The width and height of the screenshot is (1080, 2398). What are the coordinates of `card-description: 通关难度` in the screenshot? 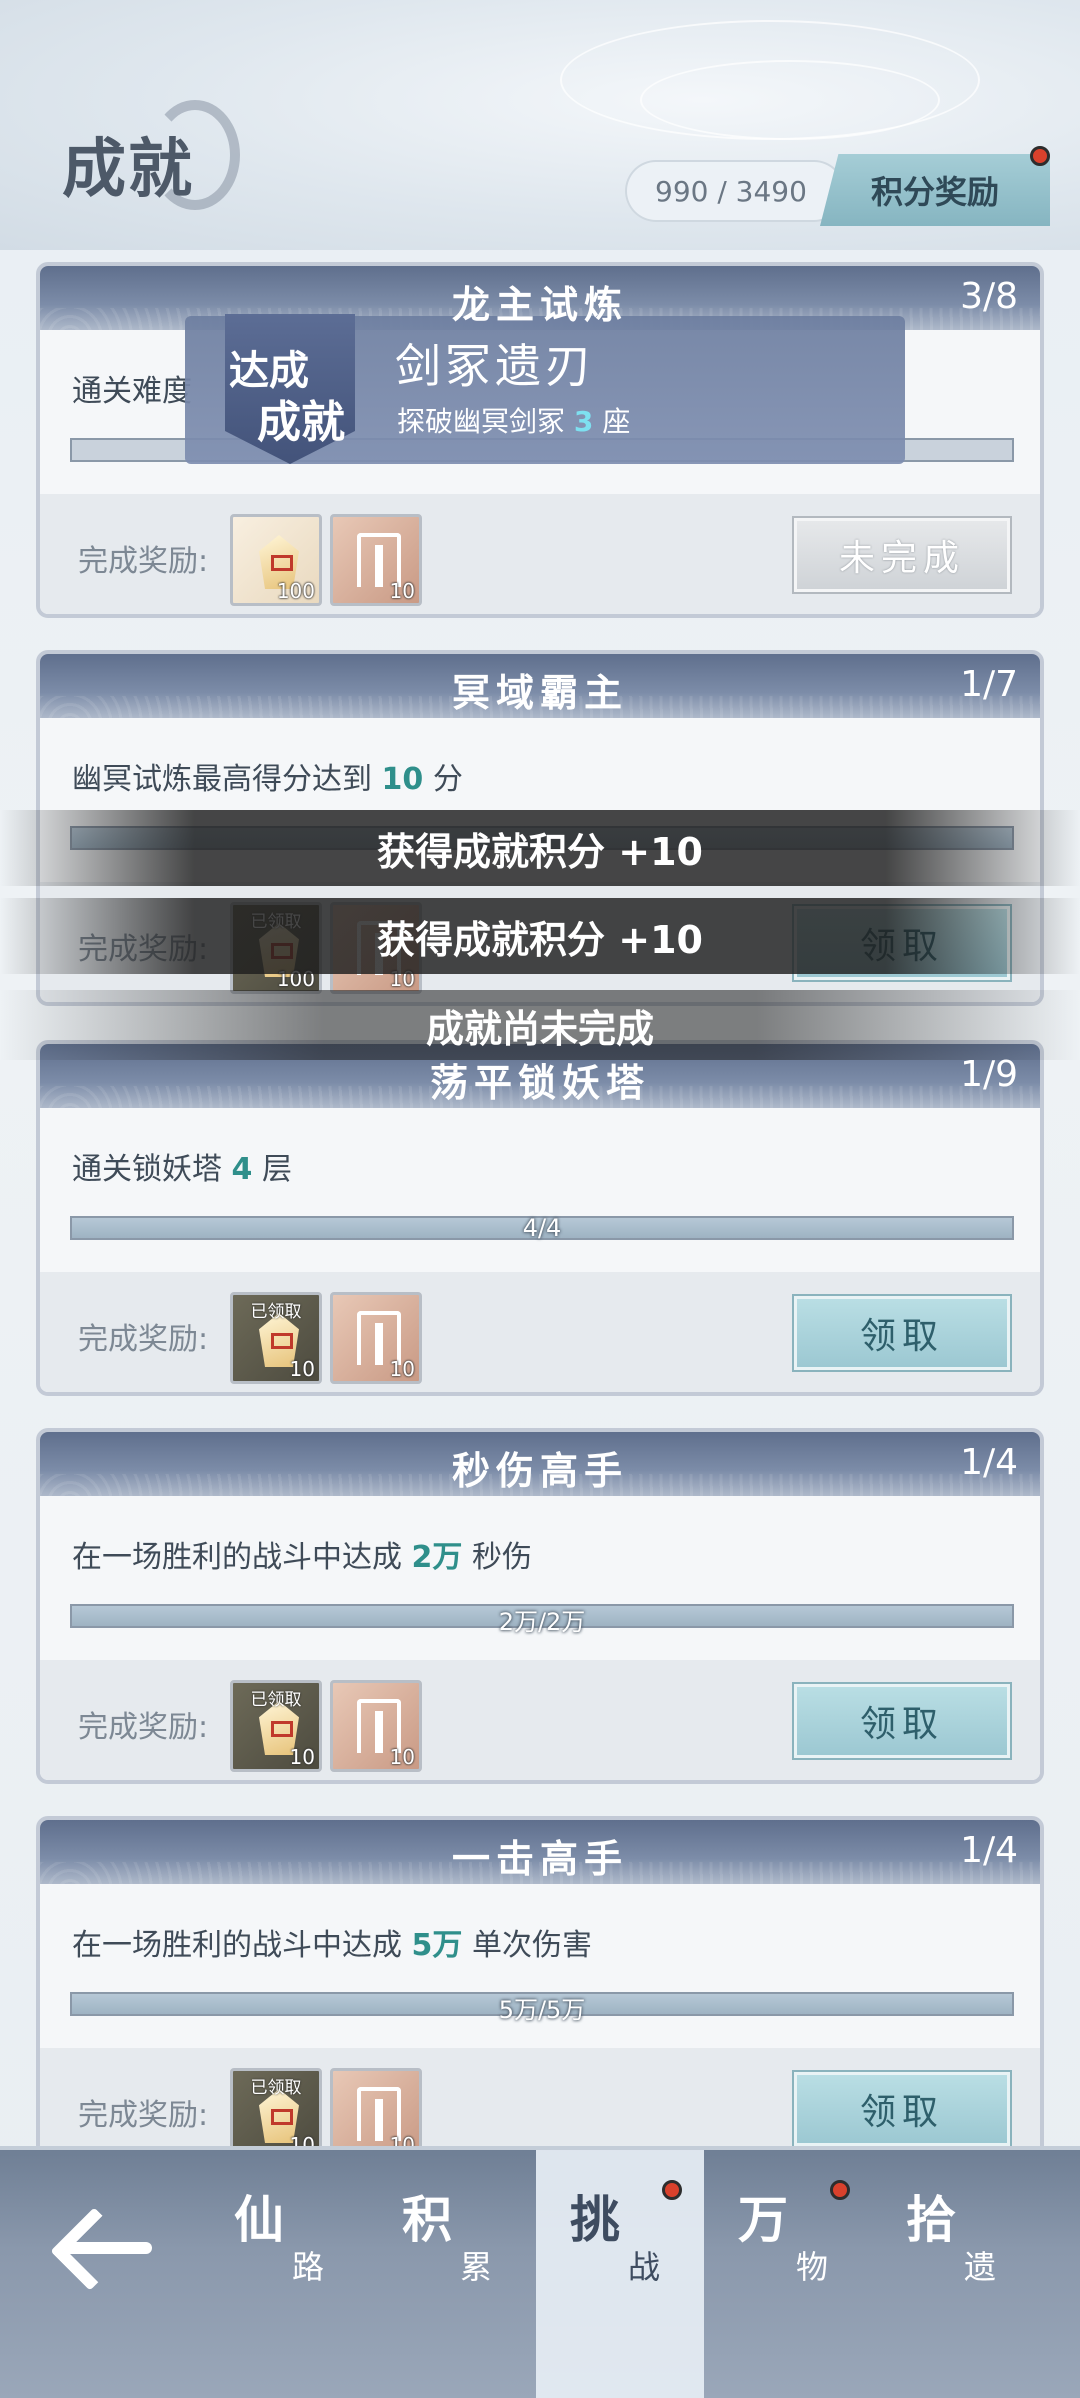 It's located at (132, 388).